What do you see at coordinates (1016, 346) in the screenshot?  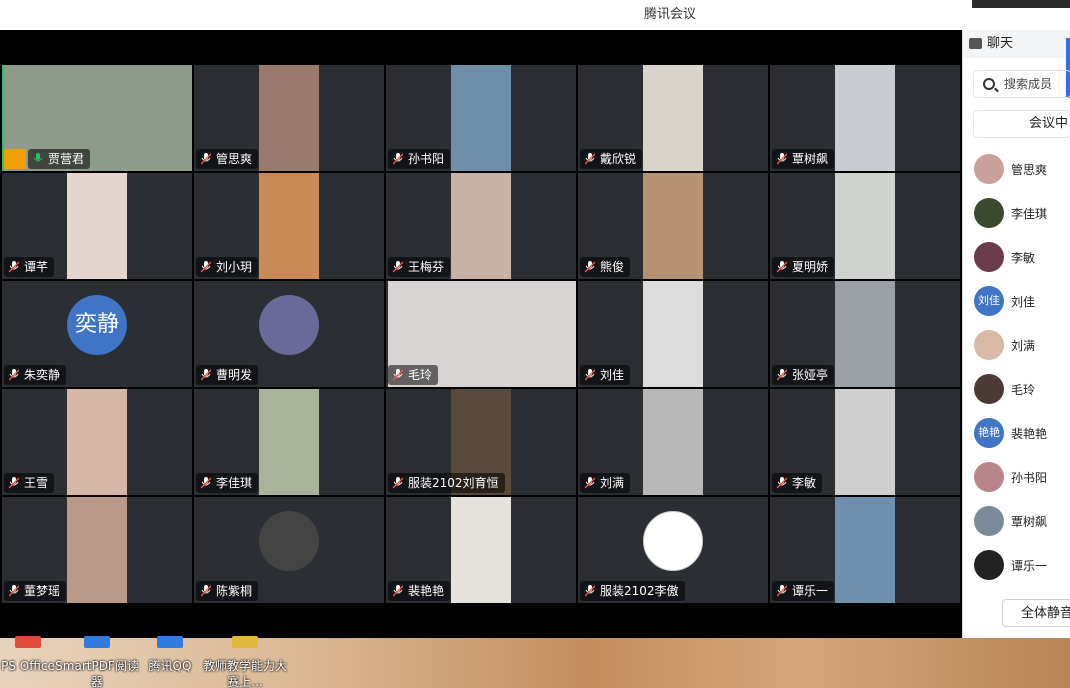 I see `member-list-item: 刘满` at bounding box center [1016, 346].